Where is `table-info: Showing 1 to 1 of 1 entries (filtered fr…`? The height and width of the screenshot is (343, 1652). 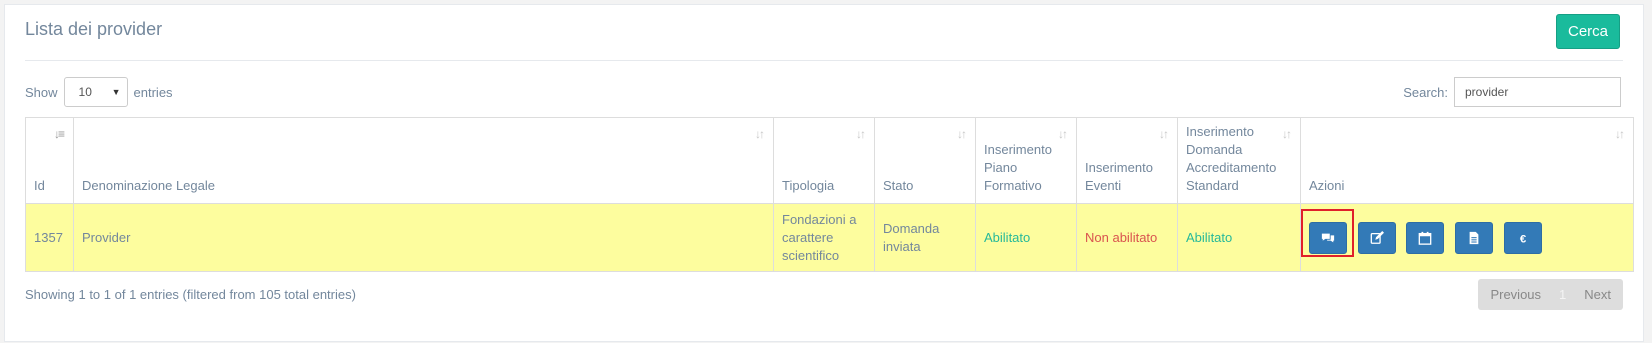 table-info: Showing 1 to 1 of 1 entries (filtered fr… is located at coordinates (190, 294).